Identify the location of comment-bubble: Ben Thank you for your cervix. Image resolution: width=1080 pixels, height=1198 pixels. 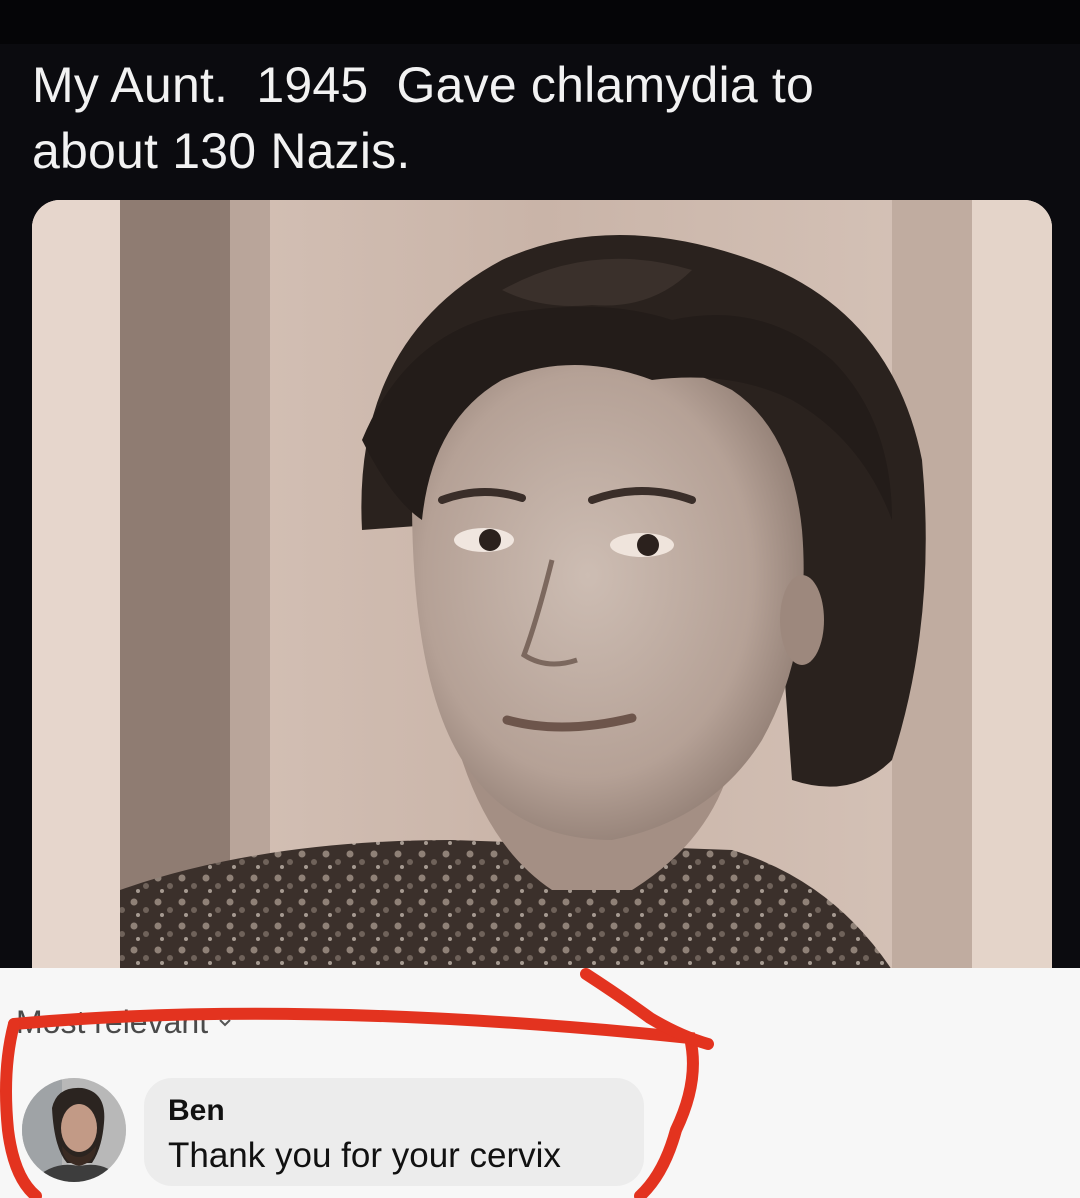
(394, 1132).